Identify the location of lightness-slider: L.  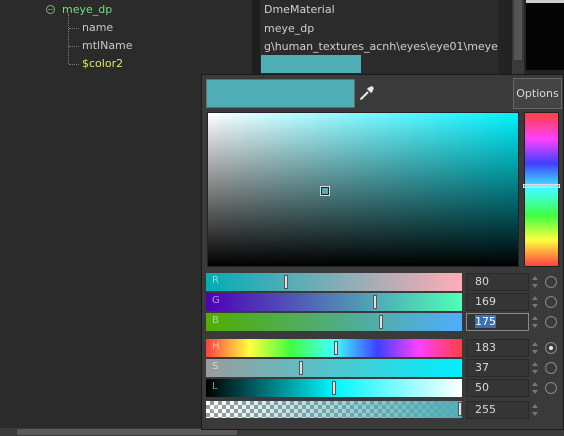
(334, 388).